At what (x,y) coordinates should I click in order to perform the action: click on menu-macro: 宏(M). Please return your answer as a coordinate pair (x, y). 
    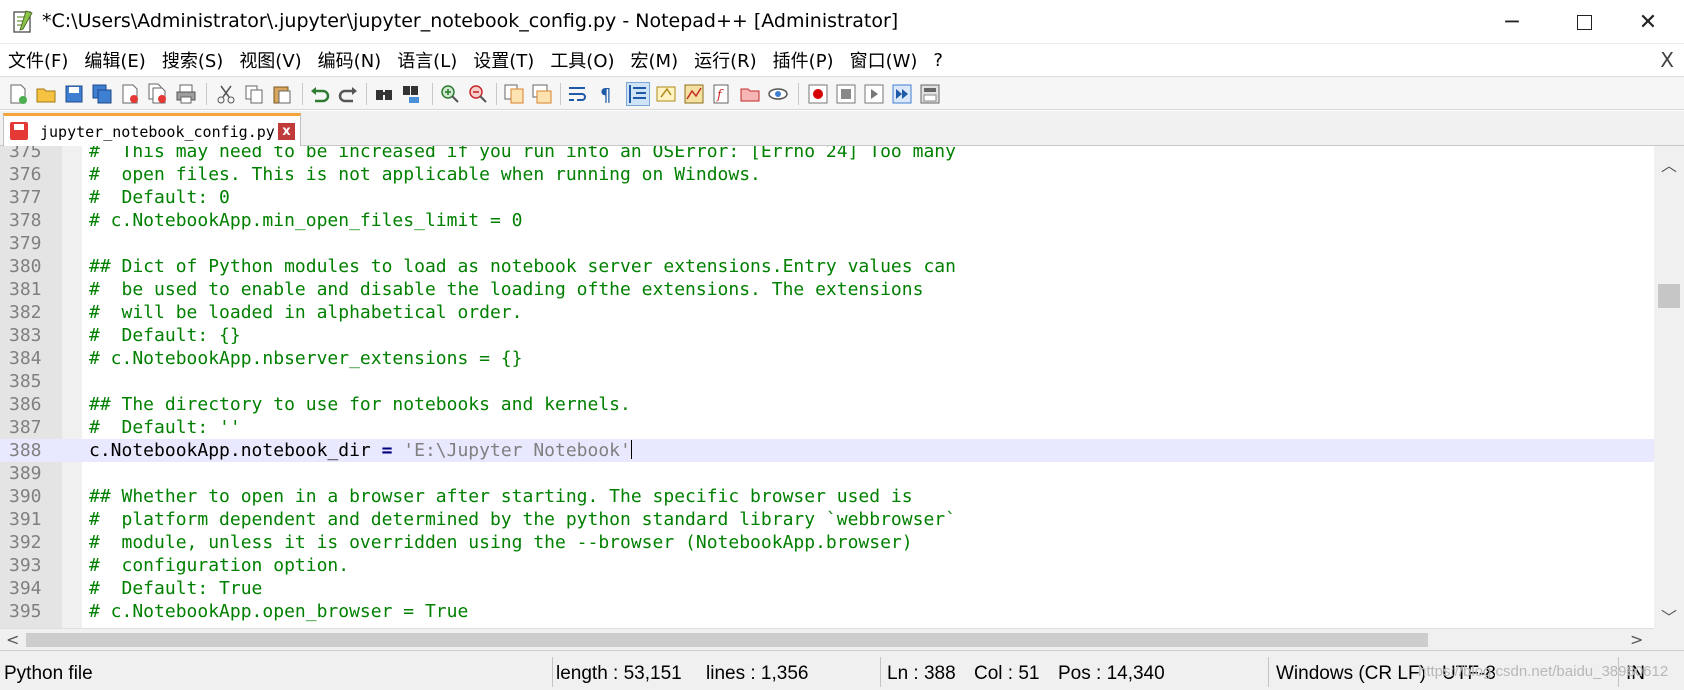
    Looking at the image, I should click on (655, 60).